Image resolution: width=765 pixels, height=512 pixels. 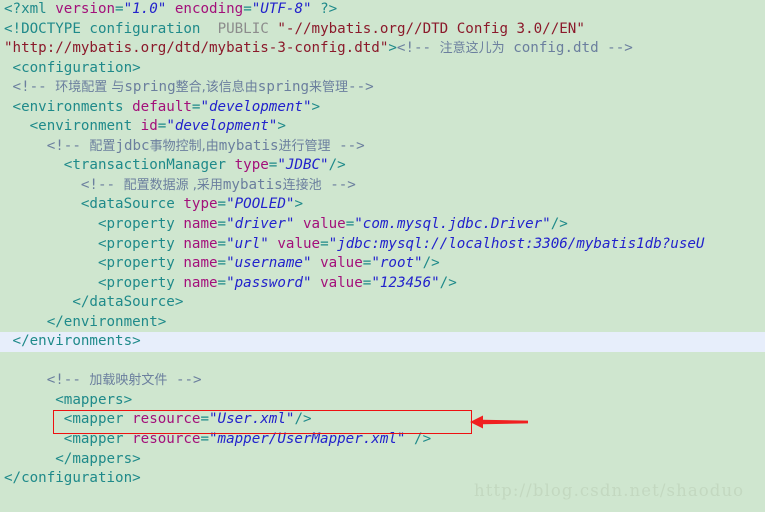 What do you see at coordinates (260, 224) in the screenshot?
I see `code-token: "driver"` at bounding box center [260, 224].